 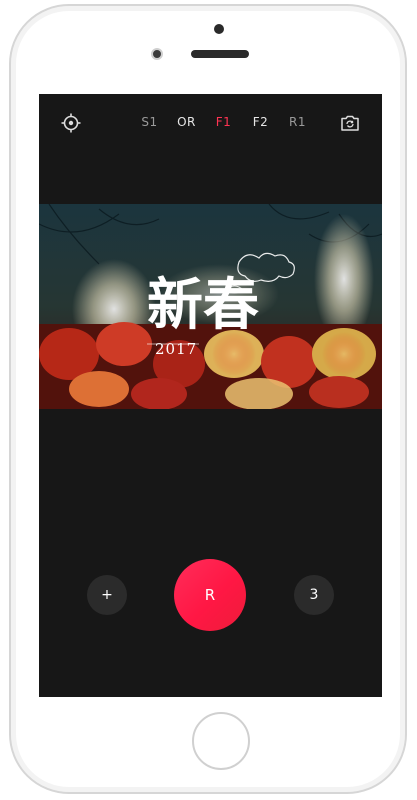 I want to click on add-label: +, so click(x=107, y=595).